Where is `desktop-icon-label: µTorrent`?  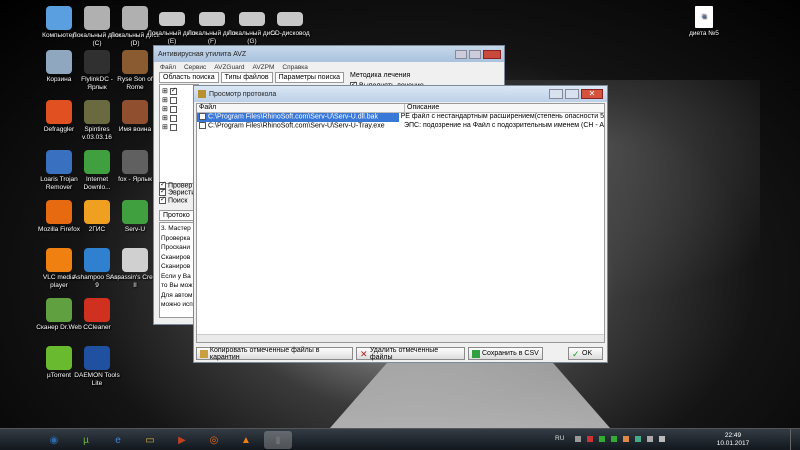
desktop-icon-label: µTorrent is located at coordinates (59, 375).